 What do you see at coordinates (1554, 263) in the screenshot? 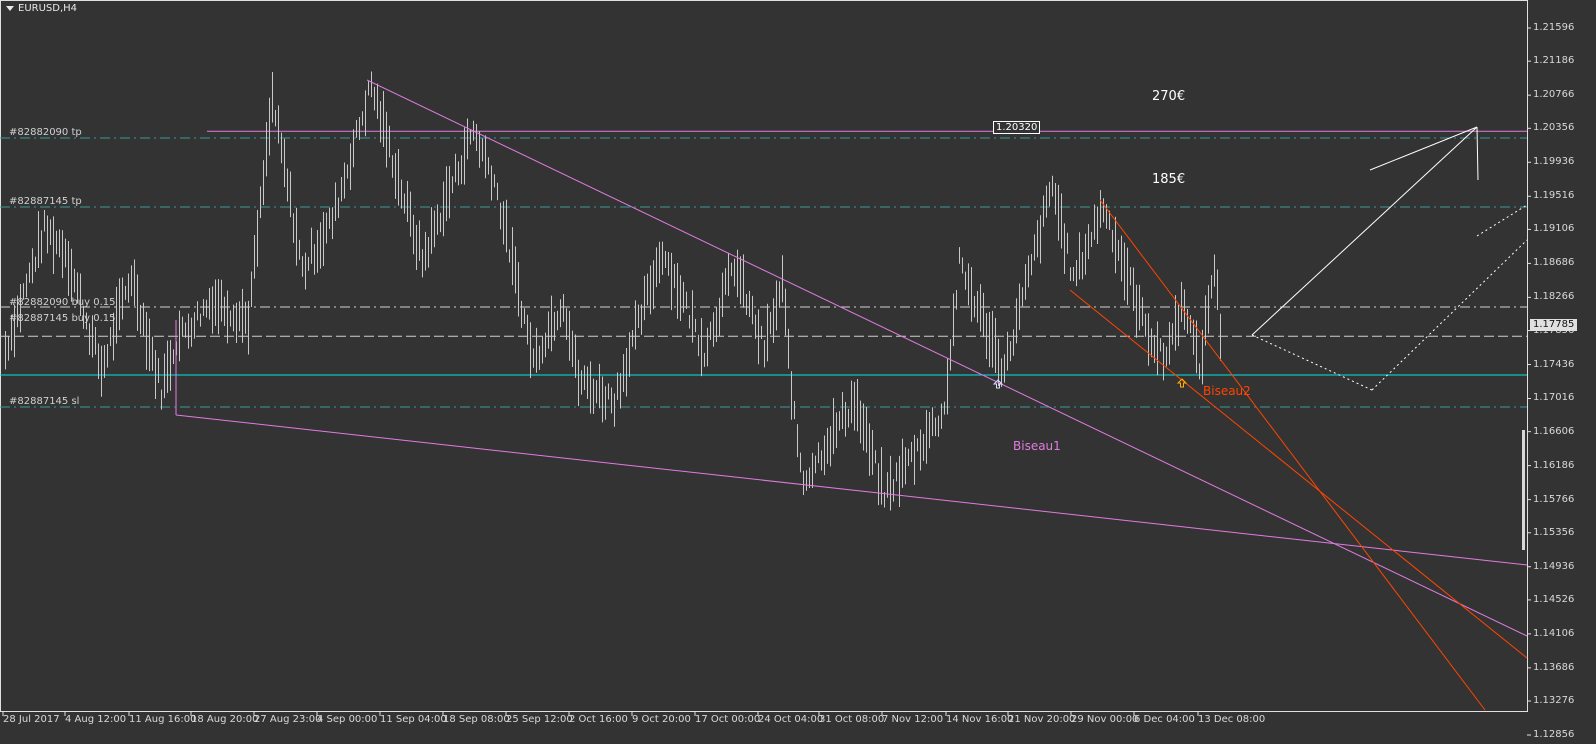
I see `y-tick-label: 1.18686` at bounding box center [1554, 263].